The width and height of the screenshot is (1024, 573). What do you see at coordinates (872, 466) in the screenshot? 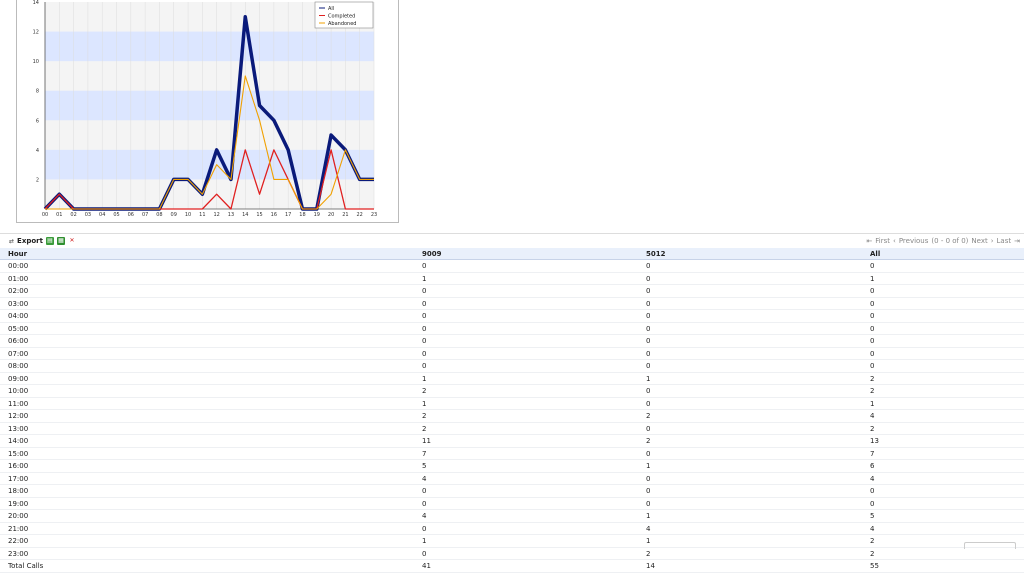
I see `cell-all: 6` at bounding box center [872, 466].